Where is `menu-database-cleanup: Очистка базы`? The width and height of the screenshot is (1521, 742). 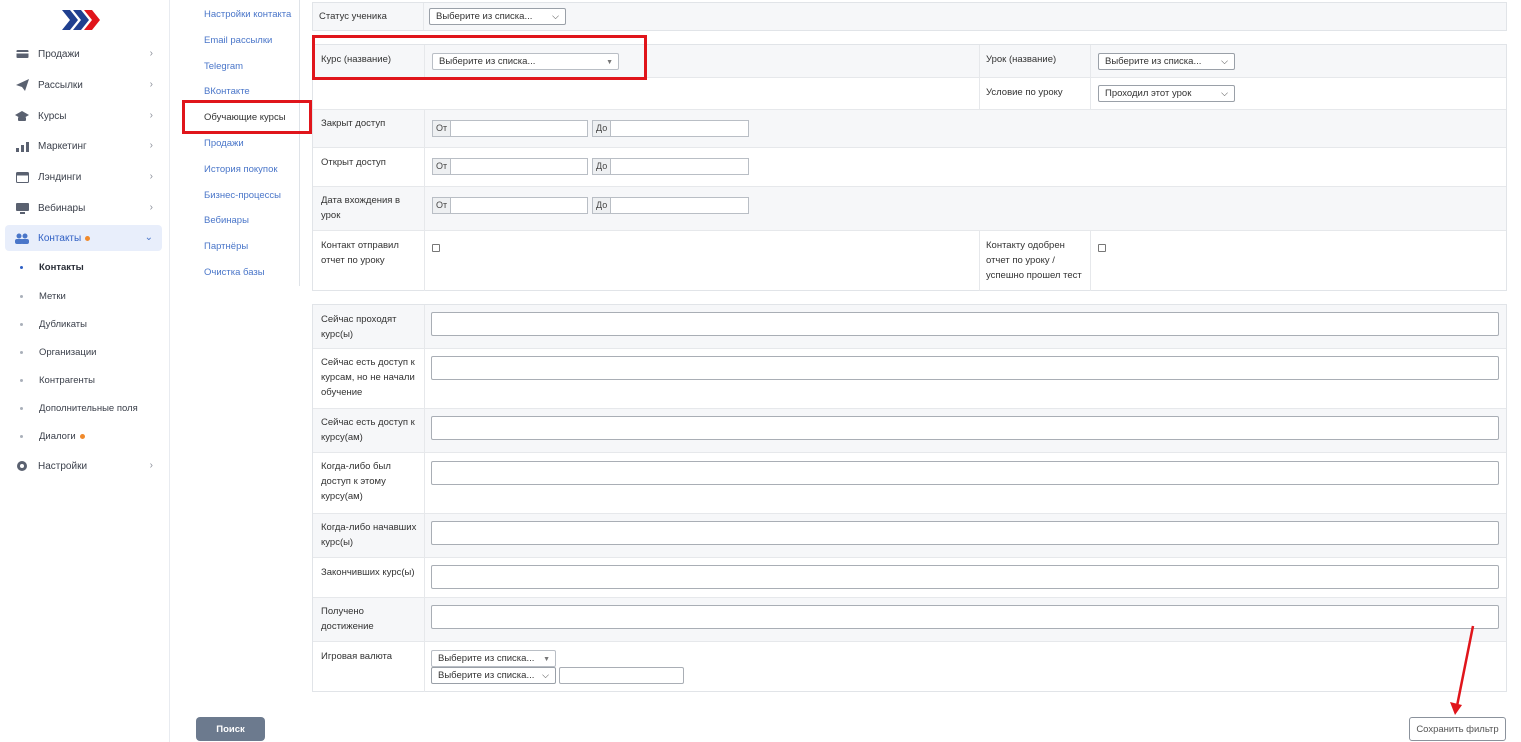 menu-database-cleanup: Очистка базы is located at coordinates (234, 272).